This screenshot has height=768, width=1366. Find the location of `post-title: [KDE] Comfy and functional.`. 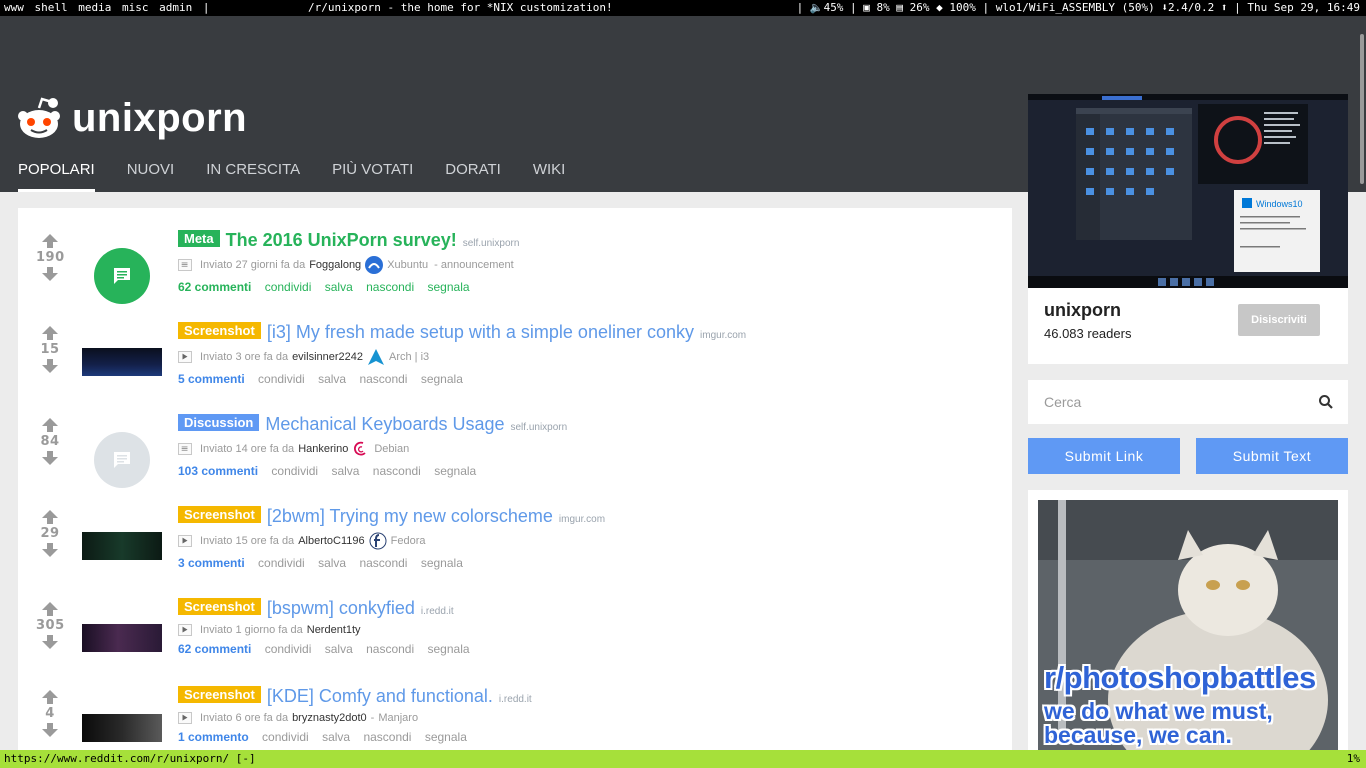

post-title: [KDE] Comfy and functional. is located at coordinates (380, 696).